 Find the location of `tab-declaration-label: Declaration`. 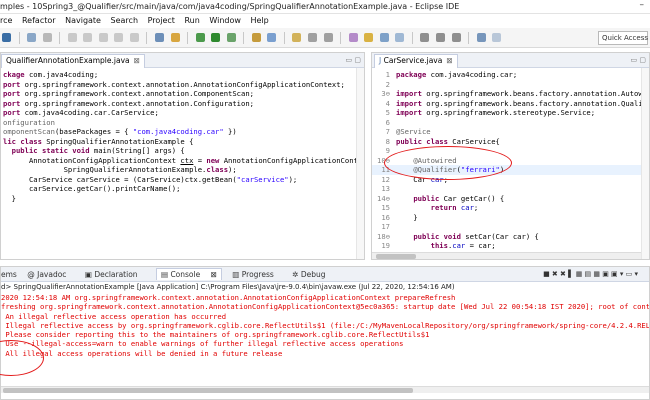

tab-declaration-label: Declaration is located at coordinates (116, 274).